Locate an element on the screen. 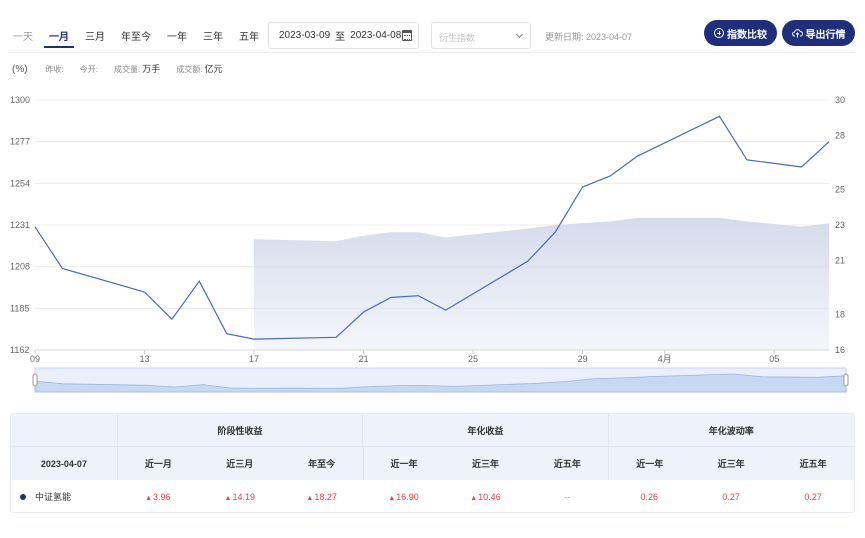 The height and width of the screenshot is (538, 865). col-header: 近三月 is located at coordinates (240, 464).